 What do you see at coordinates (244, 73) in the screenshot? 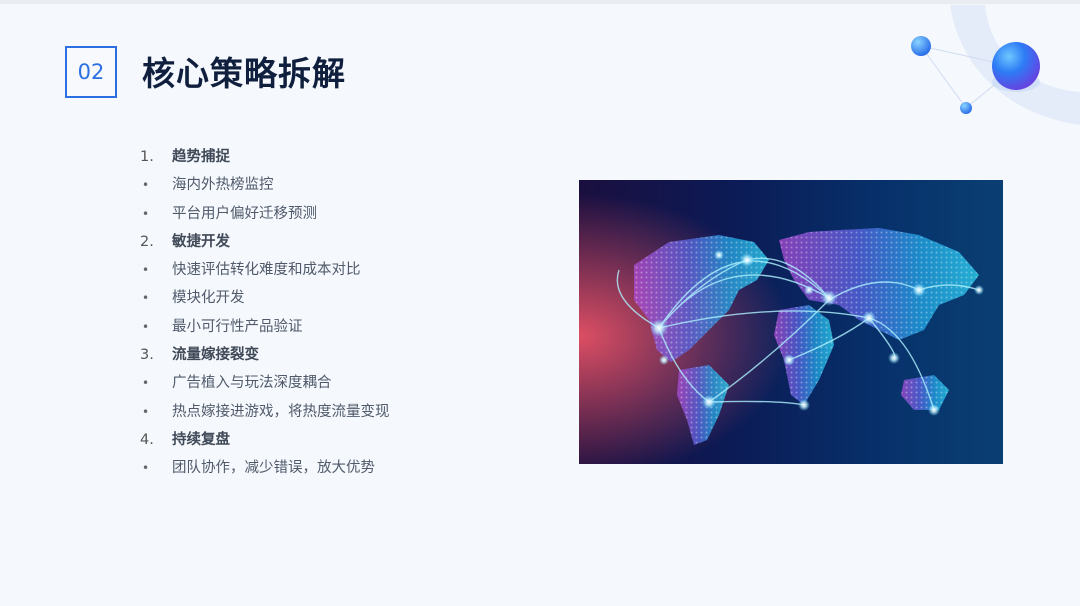
I see `page-title: 核心策略拆解` at bounding box center [244, 73].